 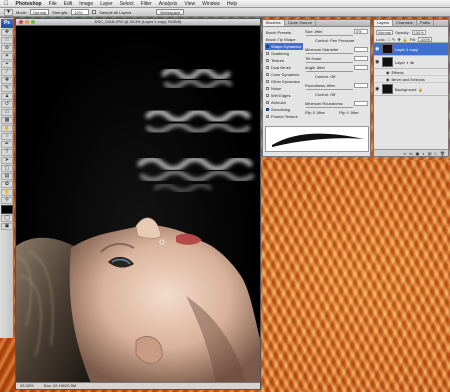 I want to click on brush-setting-row: Color Dynamics, so click(x=284, y=74).